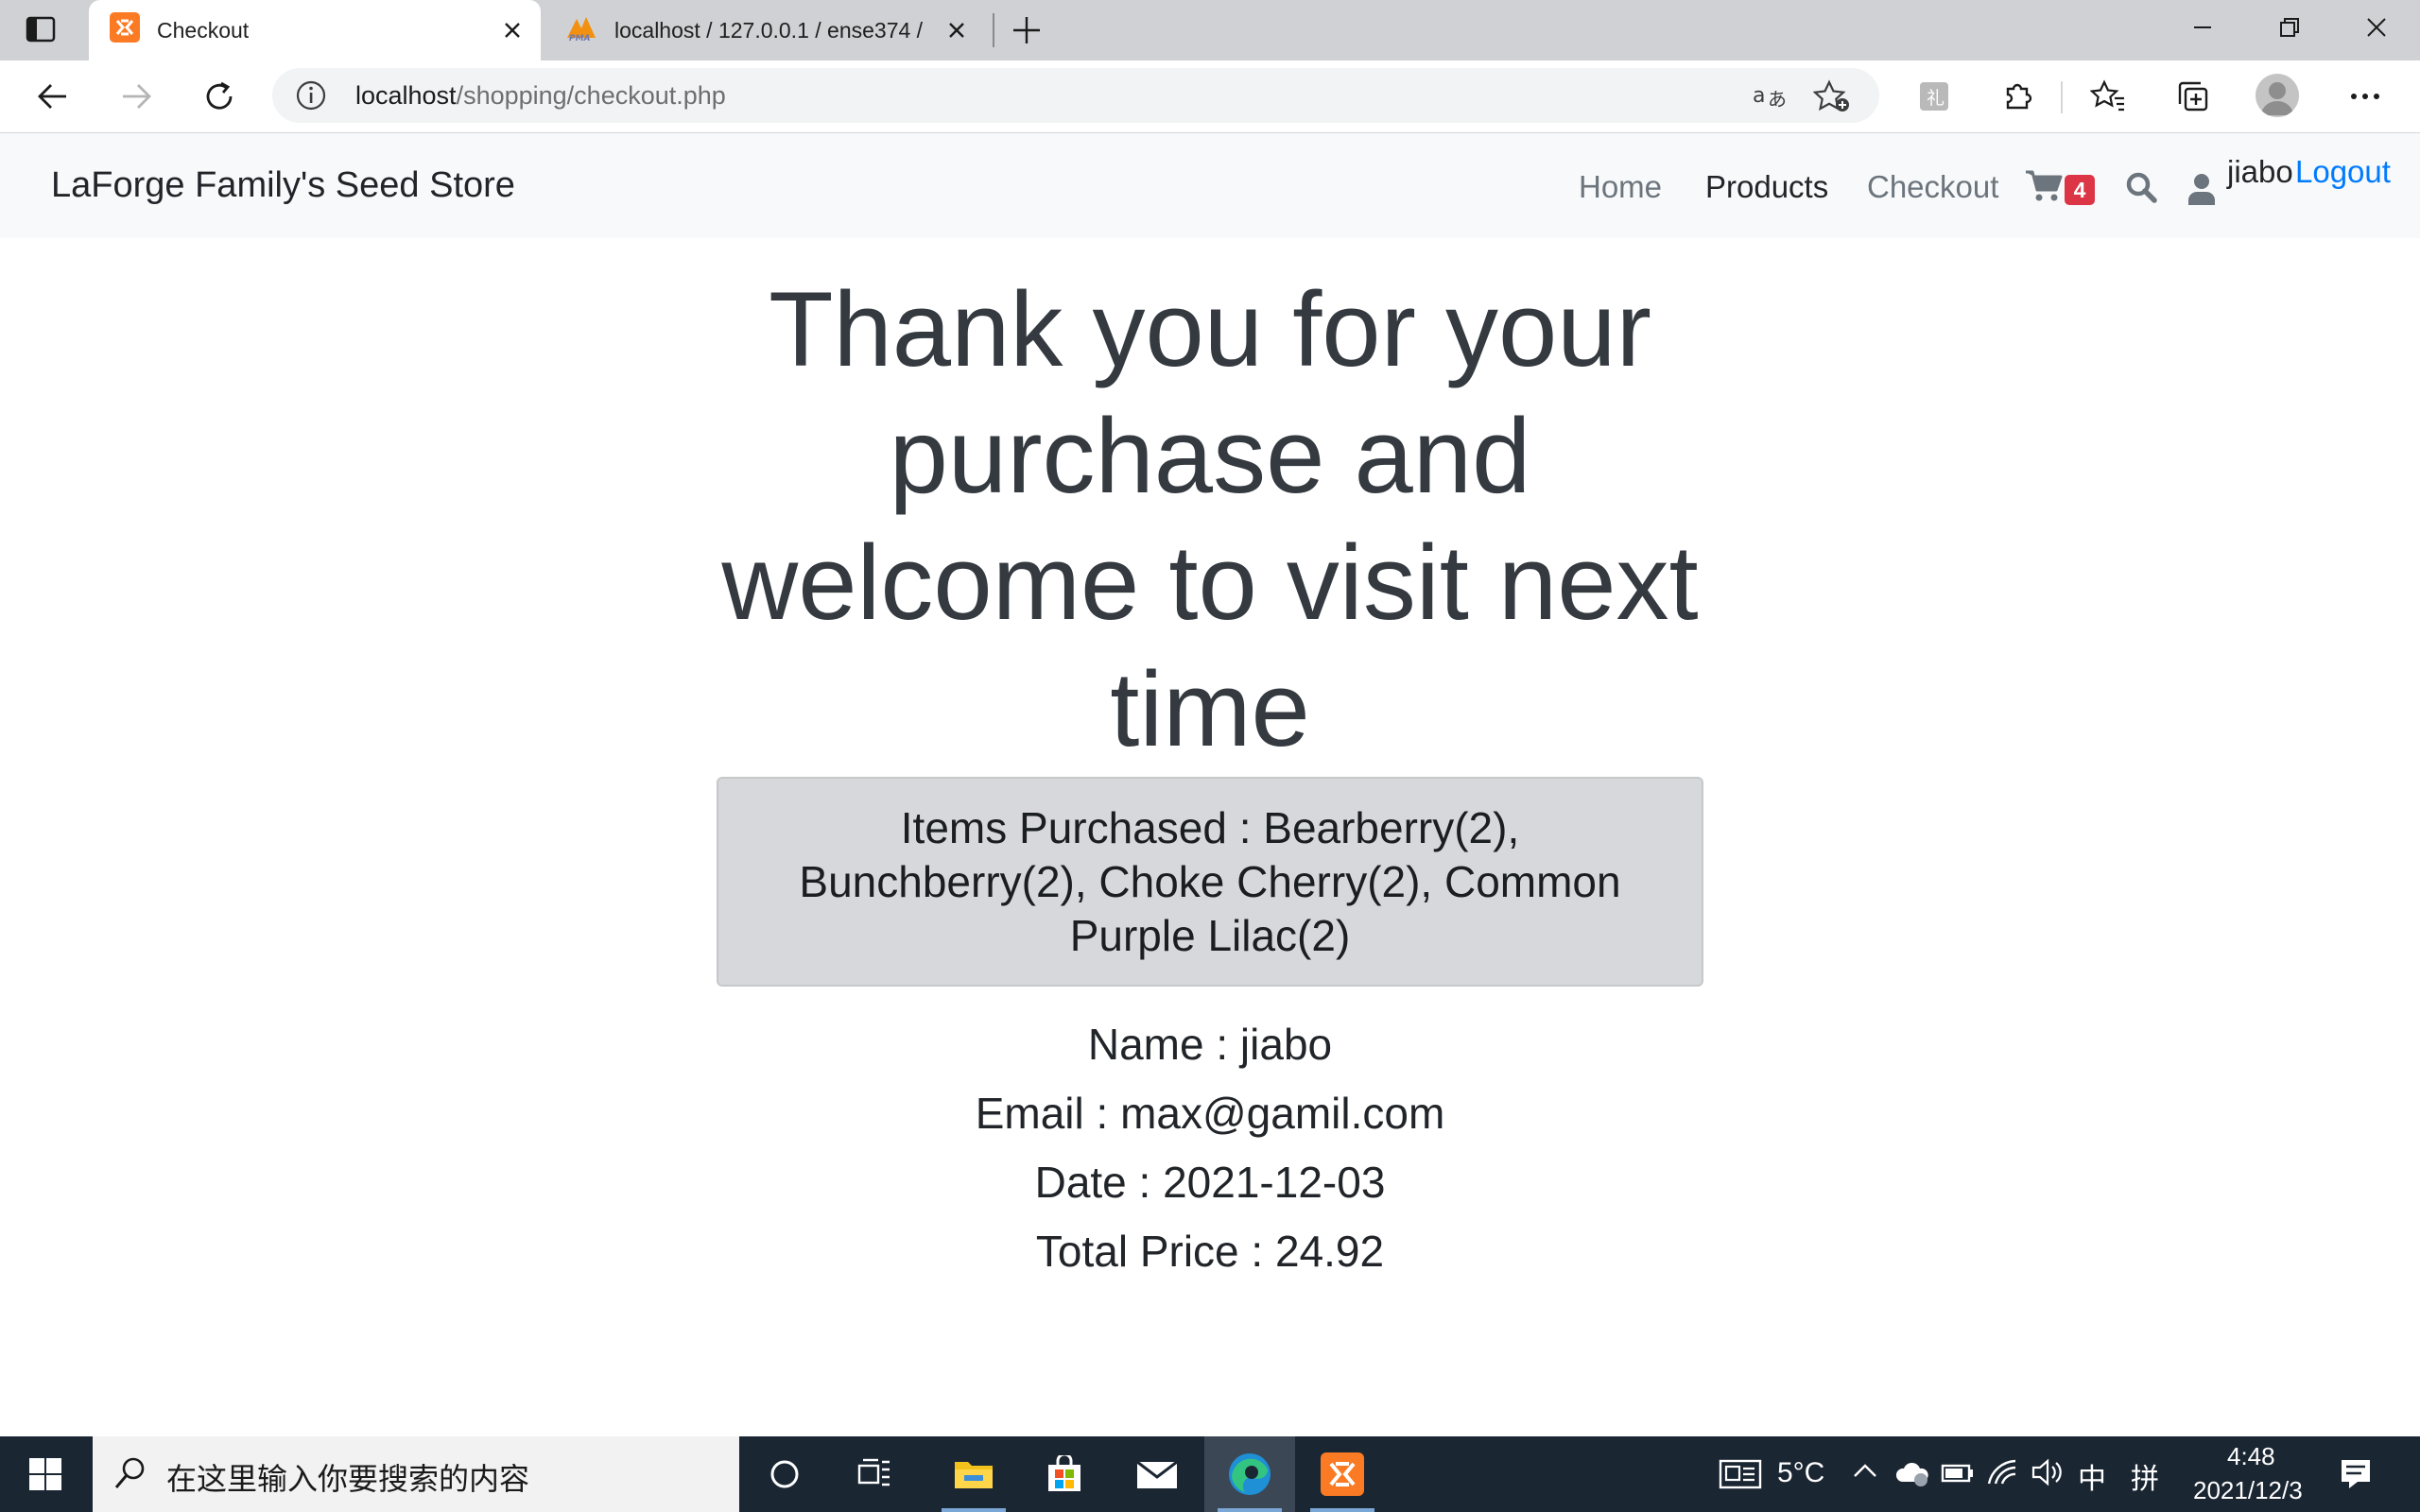  Describe the element at coordinates (1801, 1473) in the screenshot. I see `weather-temp: 5°C` at that location.